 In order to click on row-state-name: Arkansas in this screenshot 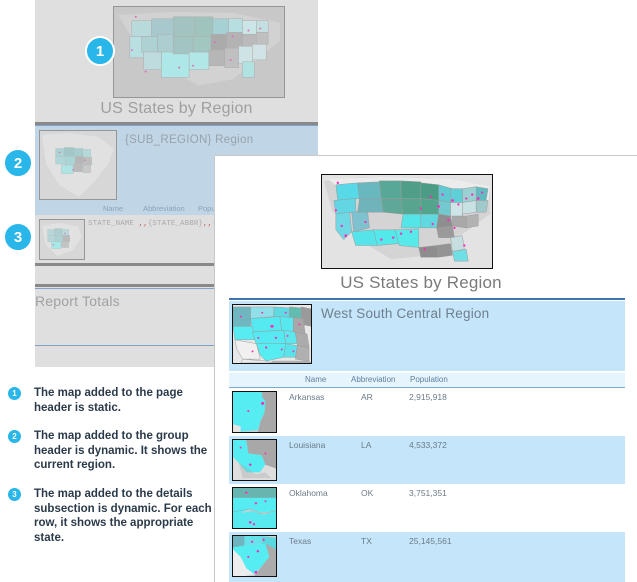, I will do `click(307, 397)`.